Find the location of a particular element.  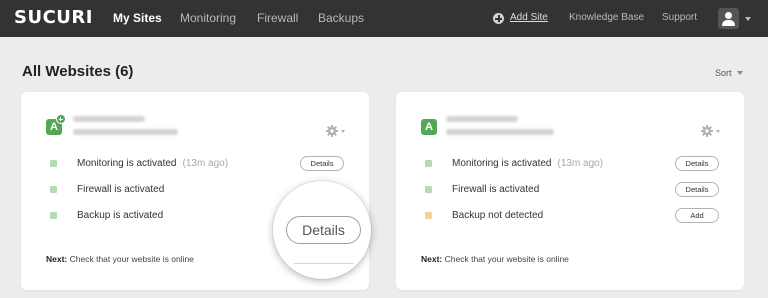

magnified-divider is located at coordinates (324, 263).